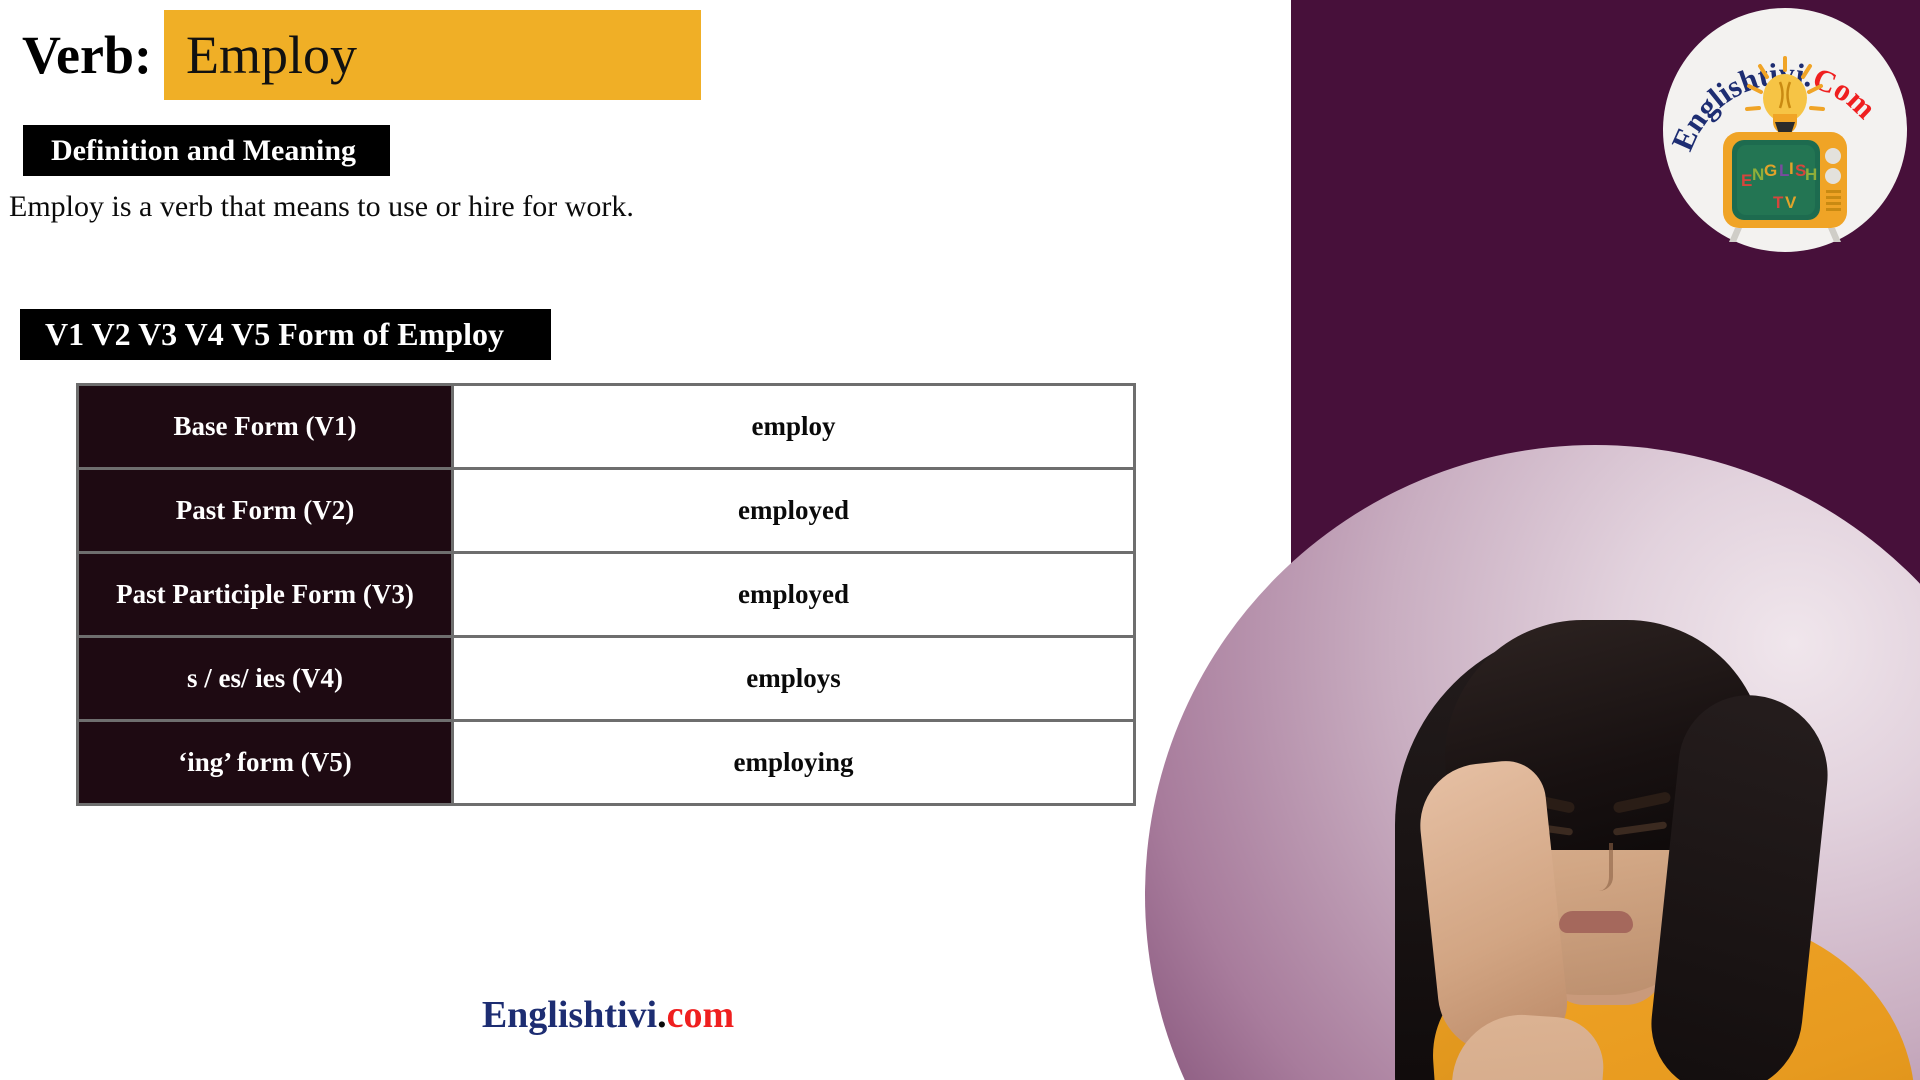 The image size is (1920, 1080). I want to click on form-value-v2: employed, so click(793, 510).